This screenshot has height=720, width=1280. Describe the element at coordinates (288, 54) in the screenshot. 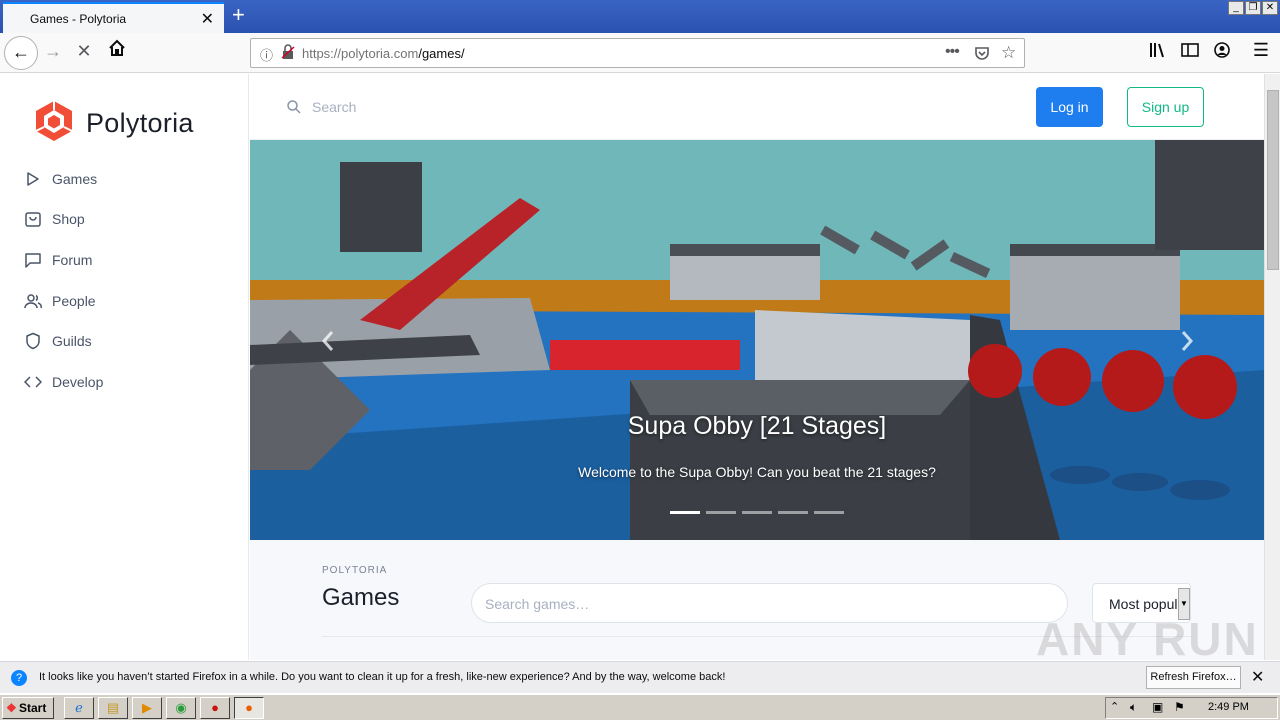

I see `lock-icon` at that location.